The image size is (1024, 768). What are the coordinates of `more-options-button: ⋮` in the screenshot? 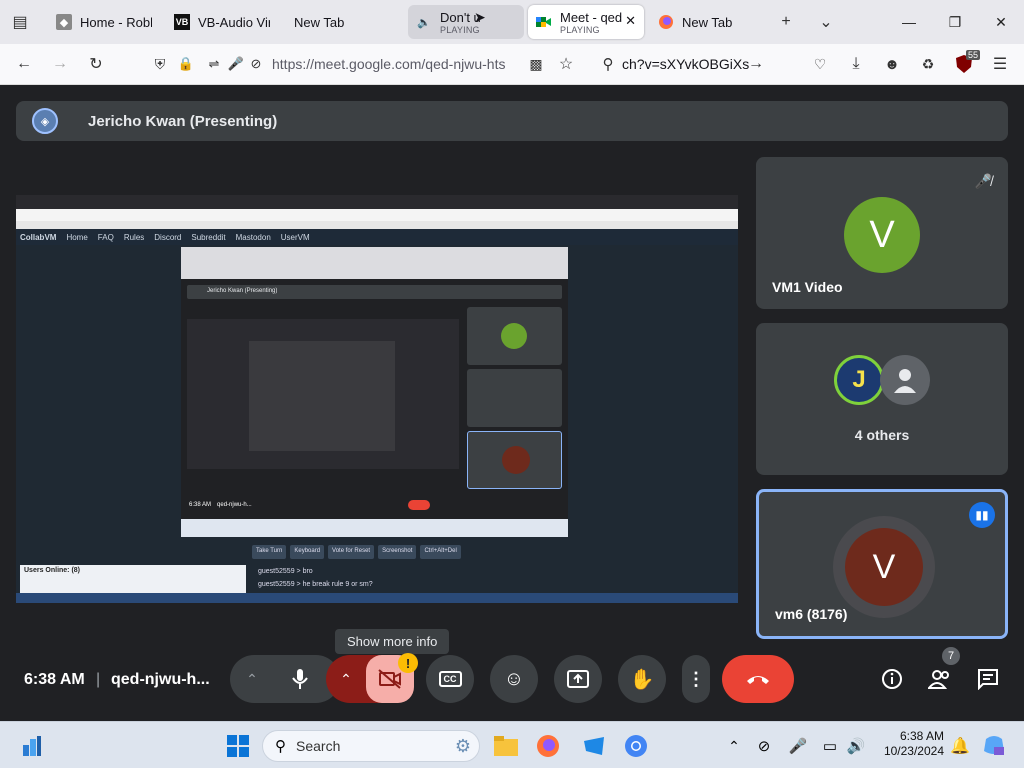 It's located at (696, 679).